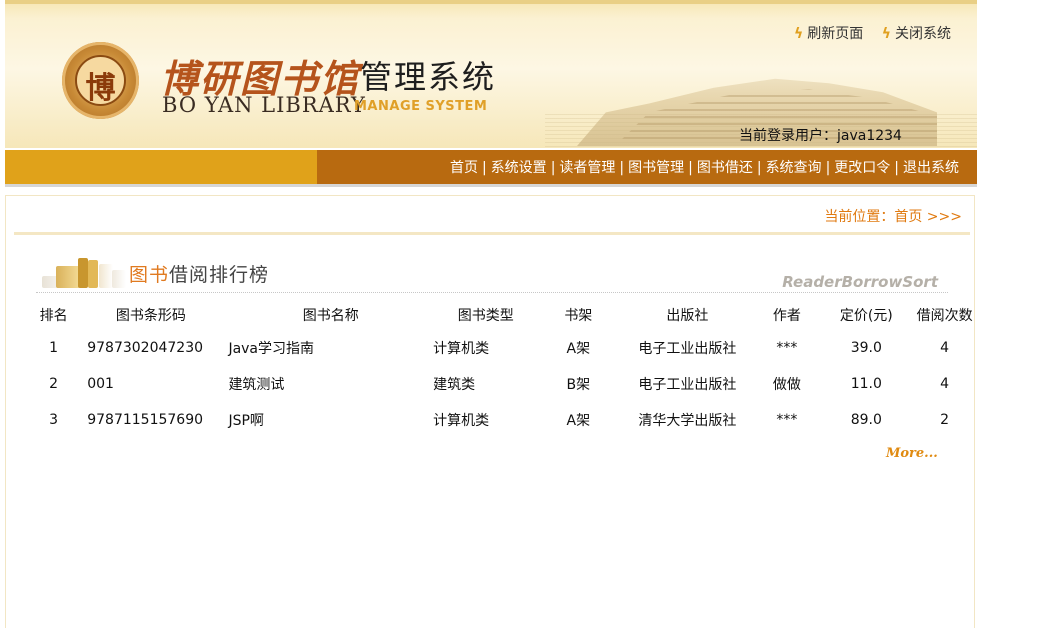  Describe the element at coordinates (499, 384) in the screenshot. I see `table-row: 2 001 建筑测试 建筑类 B架 电子工业出版社 做做 11.0 4` at that location.